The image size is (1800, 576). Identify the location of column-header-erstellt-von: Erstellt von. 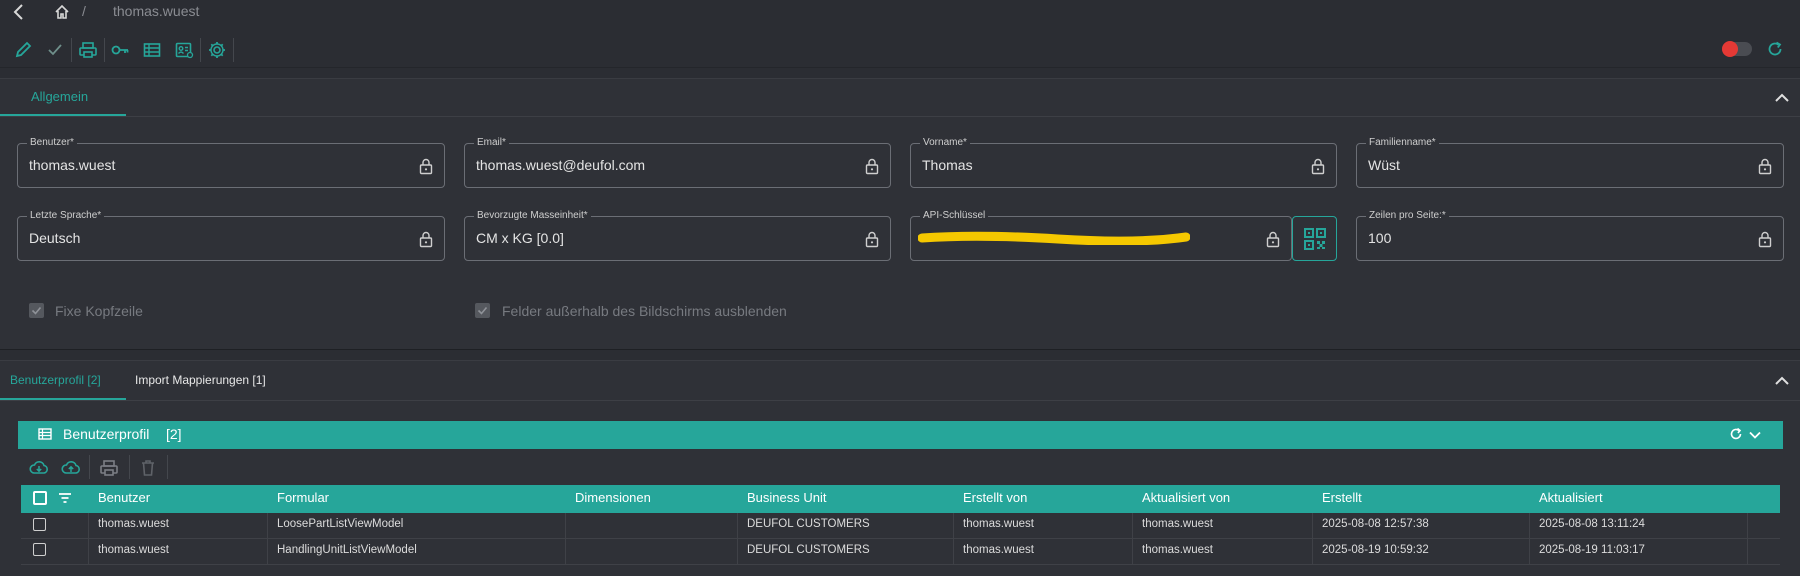
(995, 497).